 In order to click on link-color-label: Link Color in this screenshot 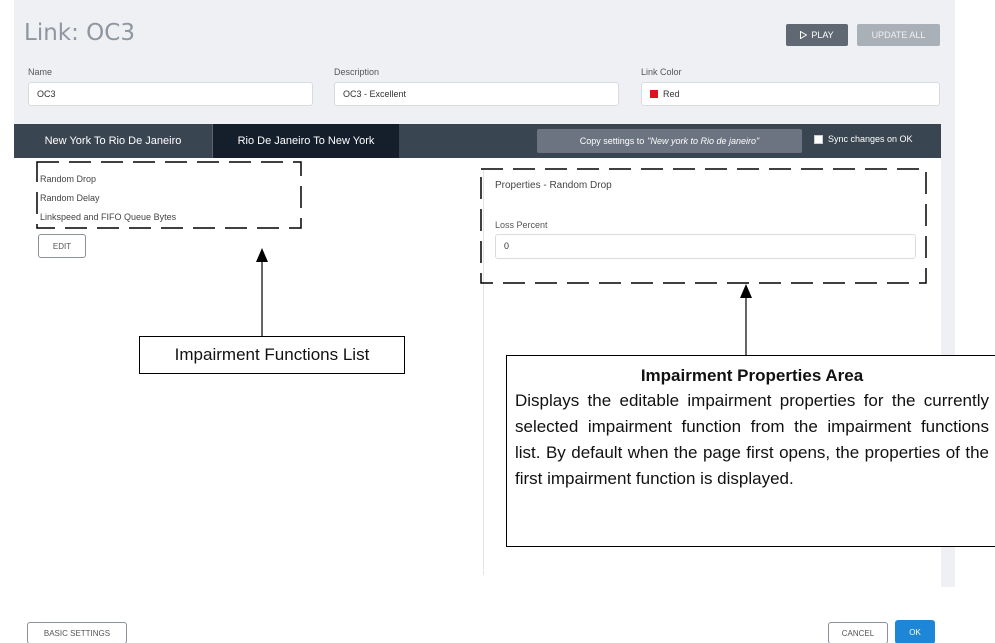, I will do `click(661, 72)`.